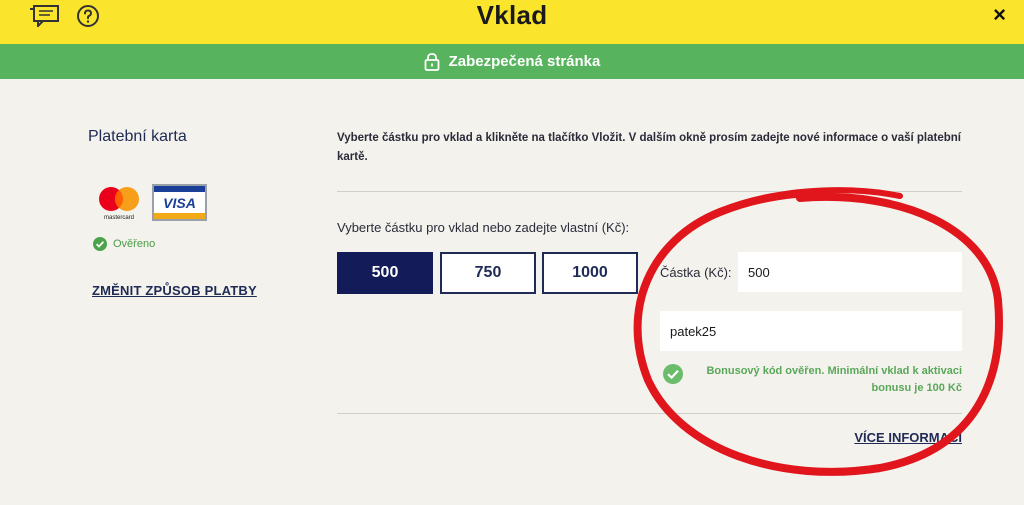  What do you see at coordinates (119, 218) in the screenshot?
I see `svg-text: mastercard` at bounding box center [119, 218].